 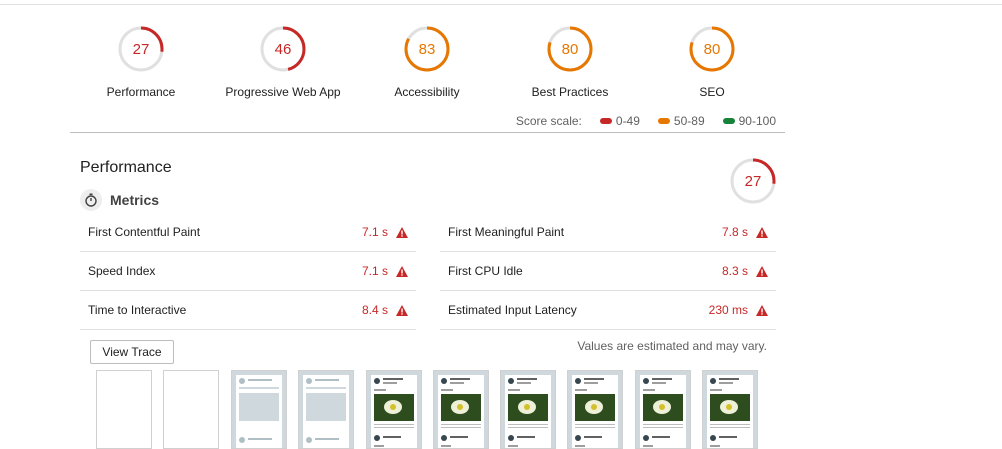 What do you see at coordinates (248, 232) in the screenshot?
I see `metric-row: First Contentful Paint 7.1 s` at bounding box center [248, 232].